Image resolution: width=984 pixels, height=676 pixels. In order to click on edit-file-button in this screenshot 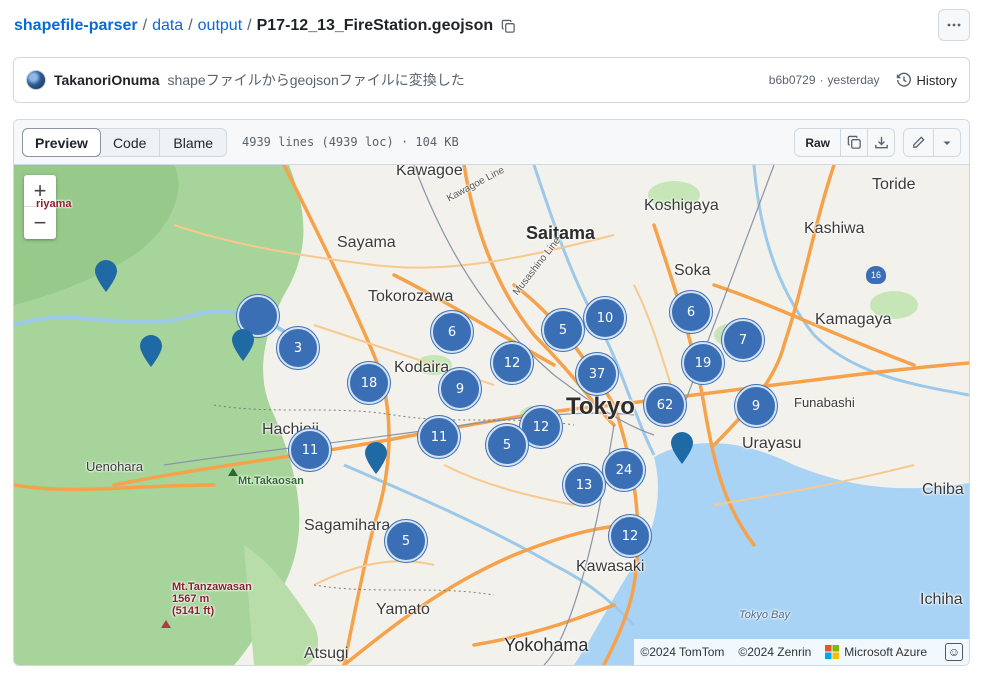, I will do `click(918, 142)`.